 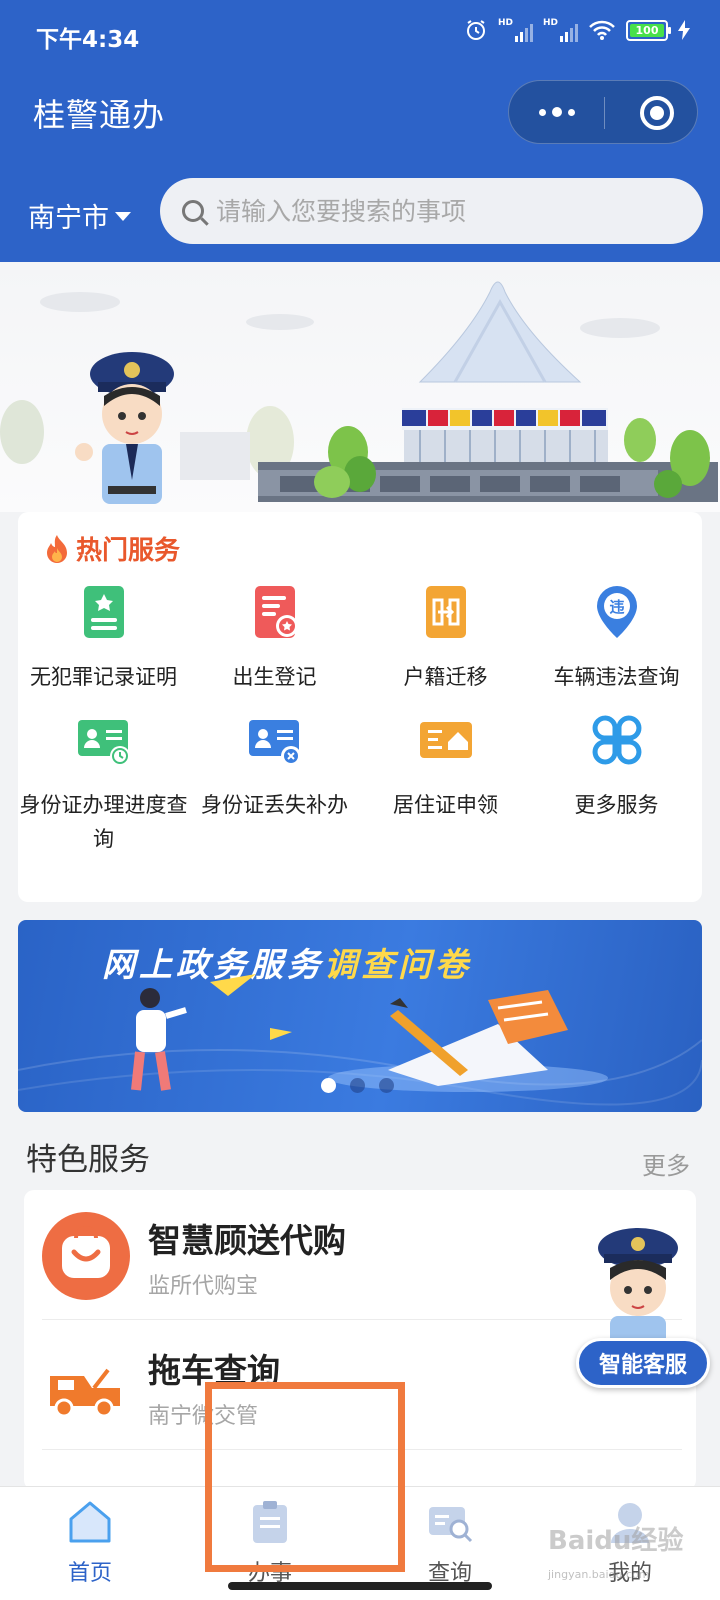 I want to click on watermark-url: jingyan.baidu.com, so click(x=599, y=1574).